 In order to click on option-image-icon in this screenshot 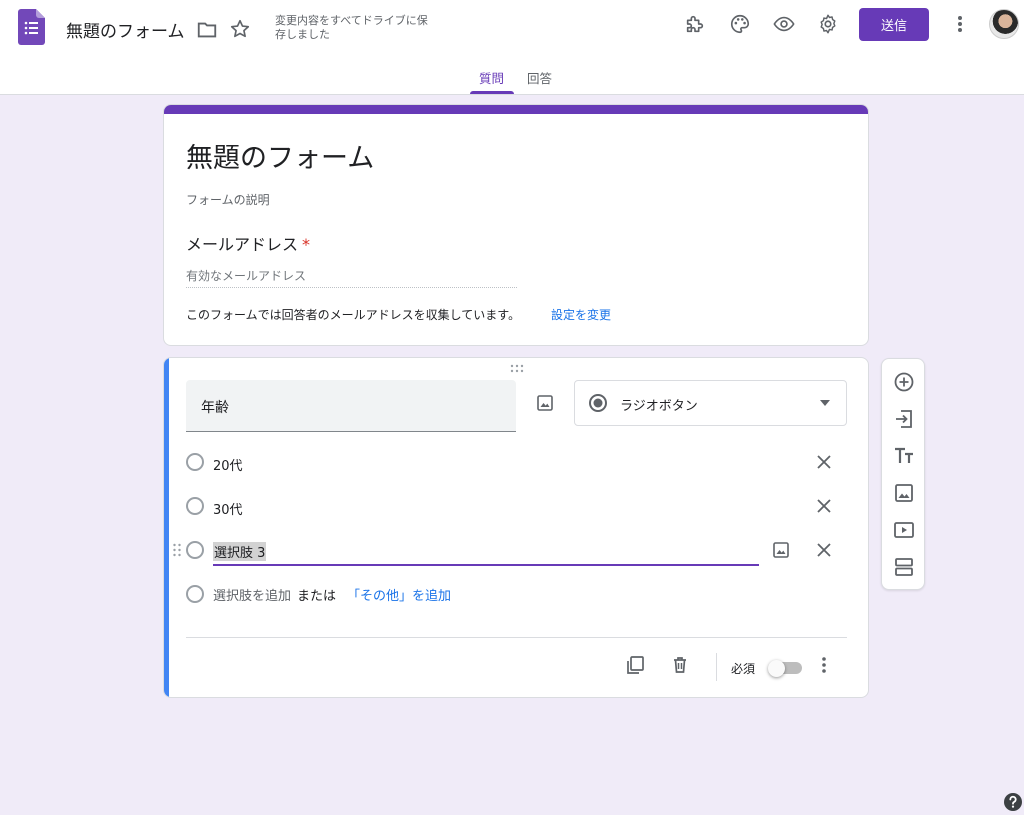, I will do `click(781, 550)`.